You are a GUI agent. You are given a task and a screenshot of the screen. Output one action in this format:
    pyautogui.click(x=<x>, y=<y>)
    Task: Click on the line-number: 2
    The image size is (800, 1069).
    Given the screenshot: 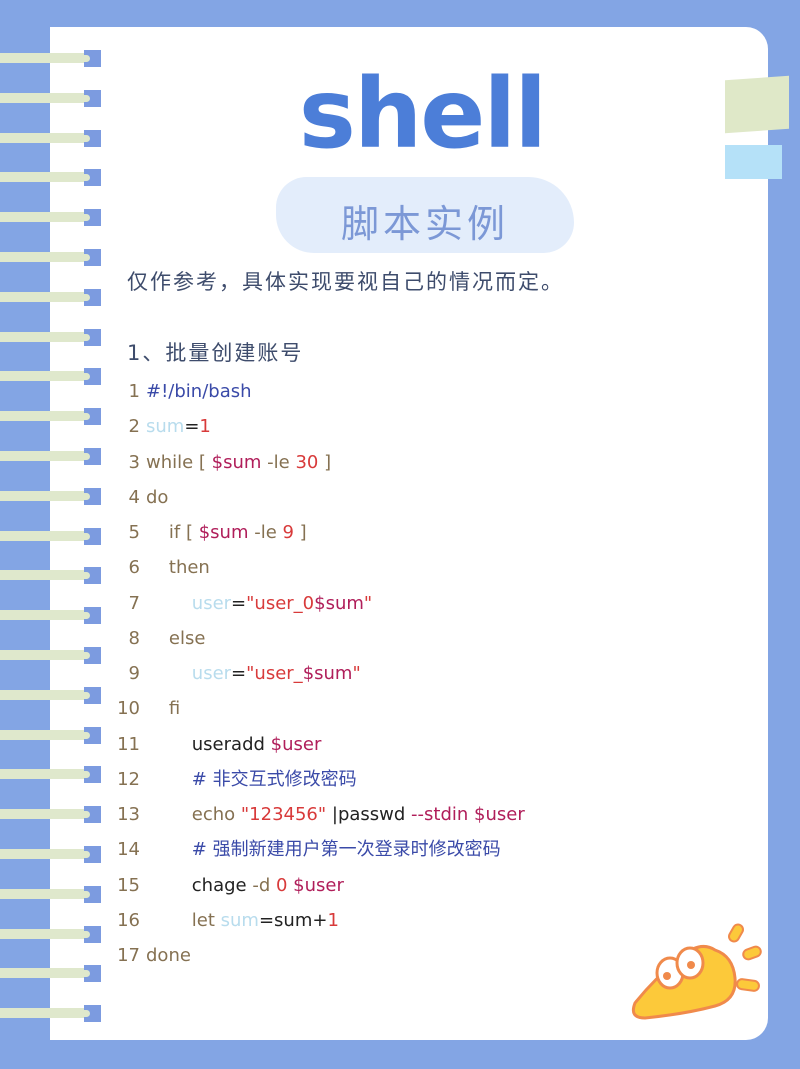 What is the action you would take?
    pyautogui.click(x=134, y=427)
    